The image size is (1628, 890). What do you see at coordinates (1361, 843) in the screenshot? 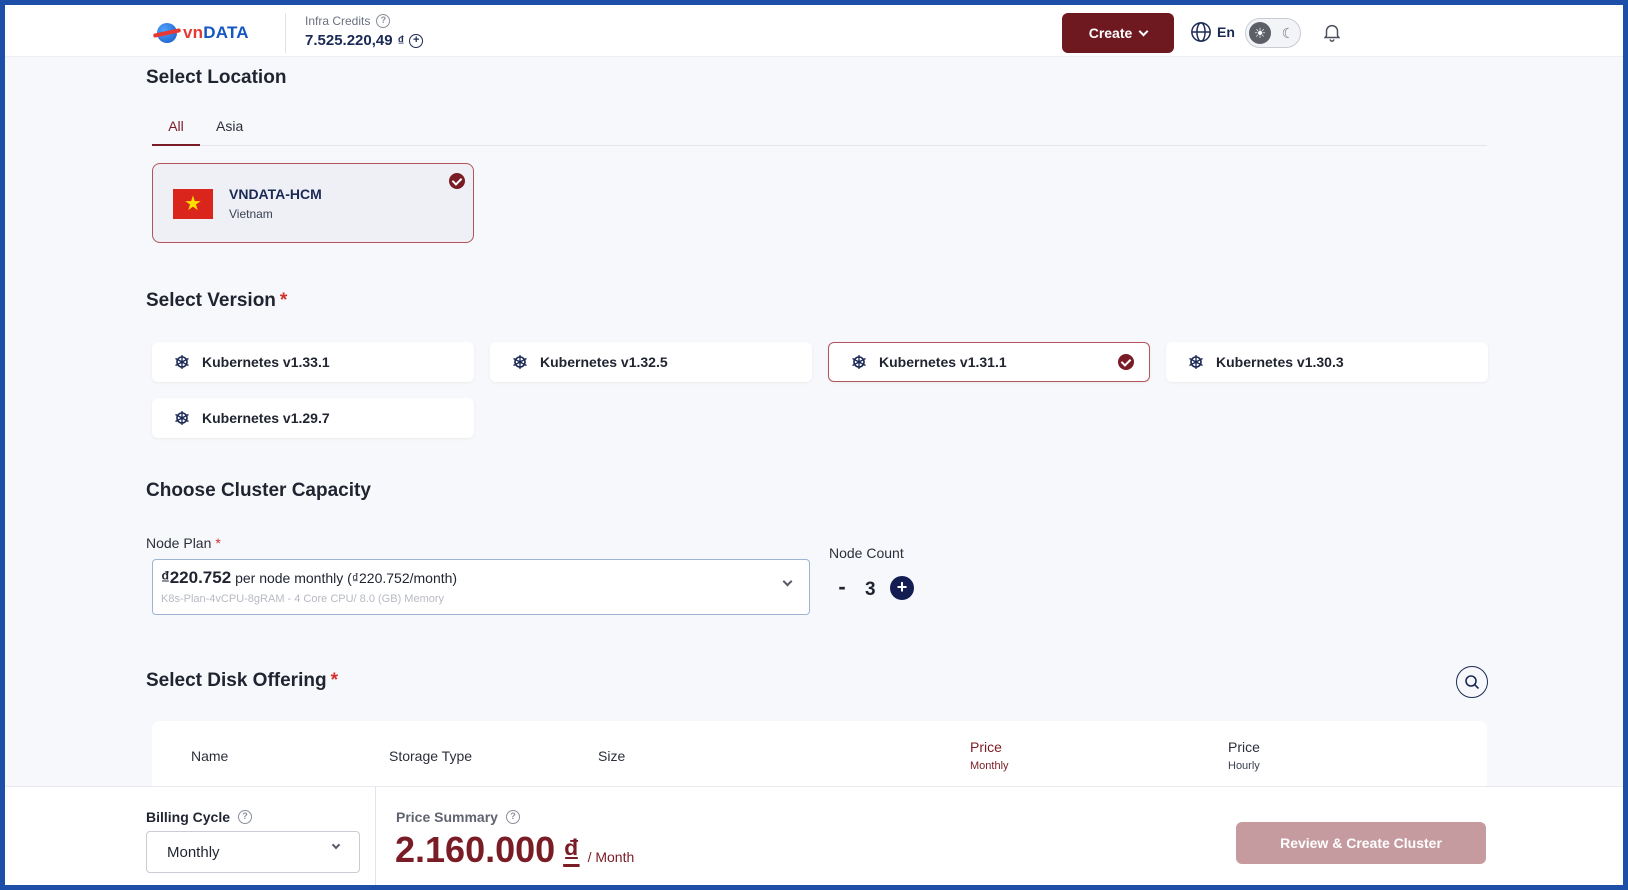
I see `review-create-cluster-button: Review & Create Cluster` at bounding box center [1361, 843].